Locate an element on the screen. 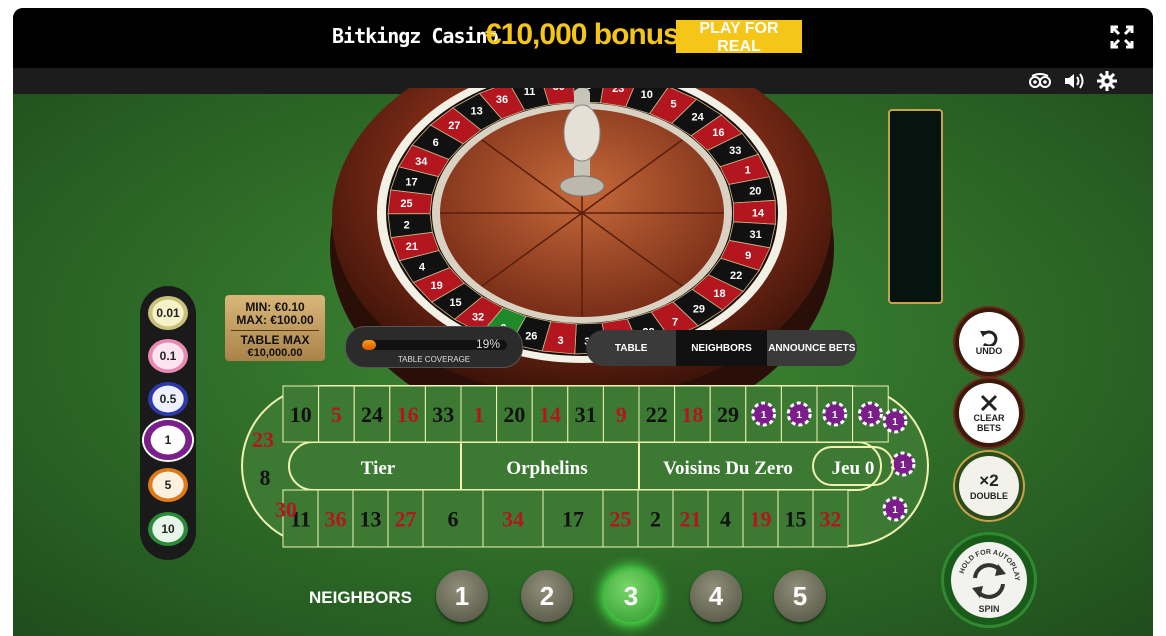  chip-5: 5 is located at coordinates (168, 485).